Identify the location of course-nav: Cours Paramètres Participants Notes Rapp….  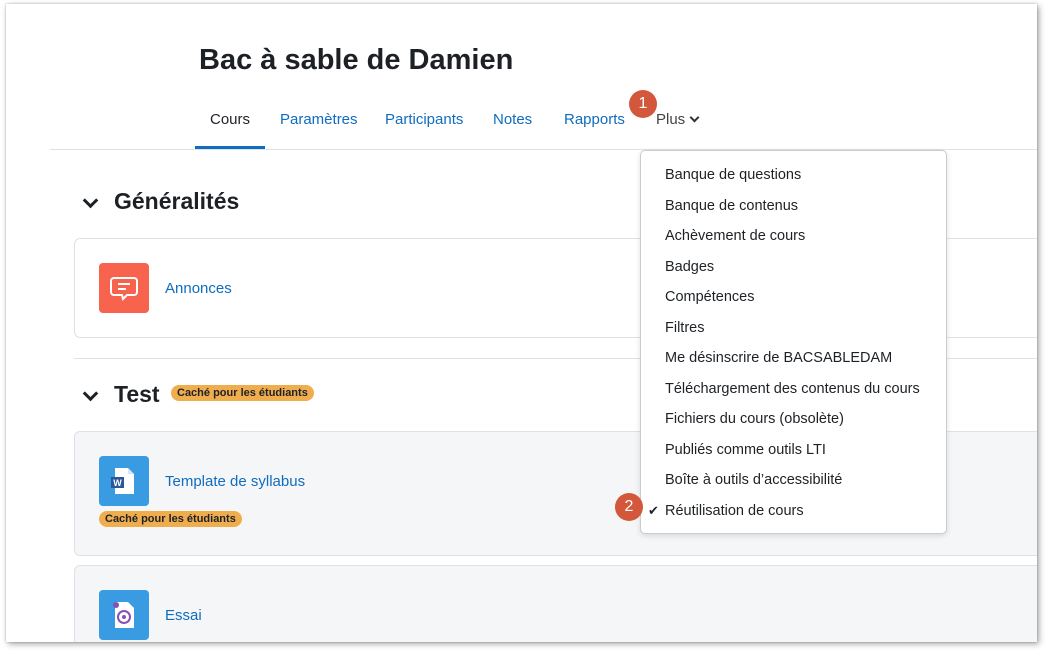
(521, 125).